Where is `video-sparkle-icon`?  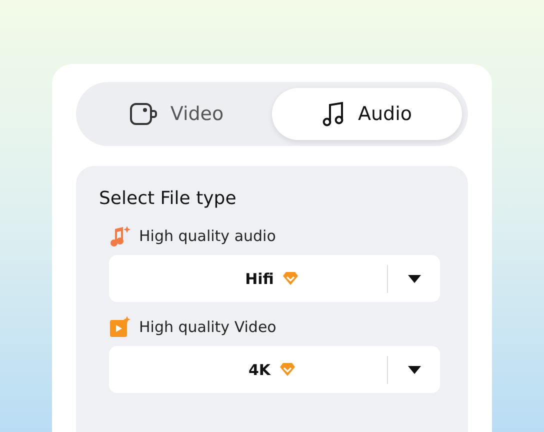
video-sparkle-icon is located at coordinates (120, 327).